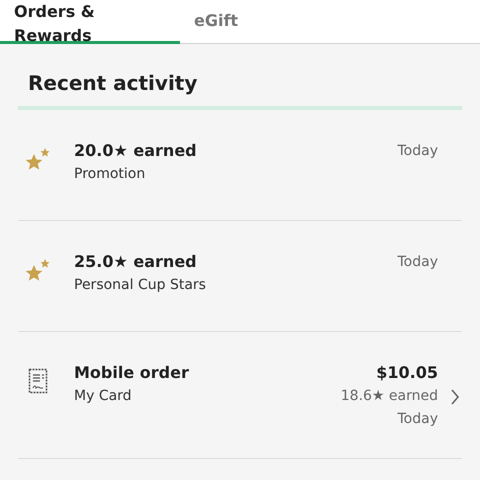 The image size is (480, 480). I want to click on activity-subtitle: Personal Cup Stars, so click(140, 285).